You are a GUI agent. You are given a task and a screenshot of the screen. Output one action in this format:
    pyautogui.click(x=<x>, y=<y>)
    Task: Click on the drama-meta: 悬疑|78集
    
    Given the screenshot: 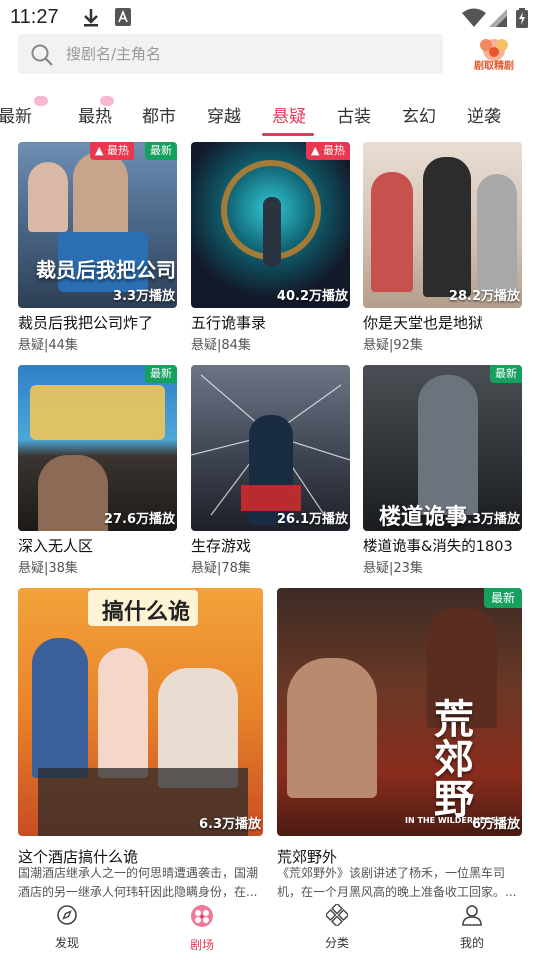 What is the action you would take?
    pyautogui.click(x=221, y=568)
    